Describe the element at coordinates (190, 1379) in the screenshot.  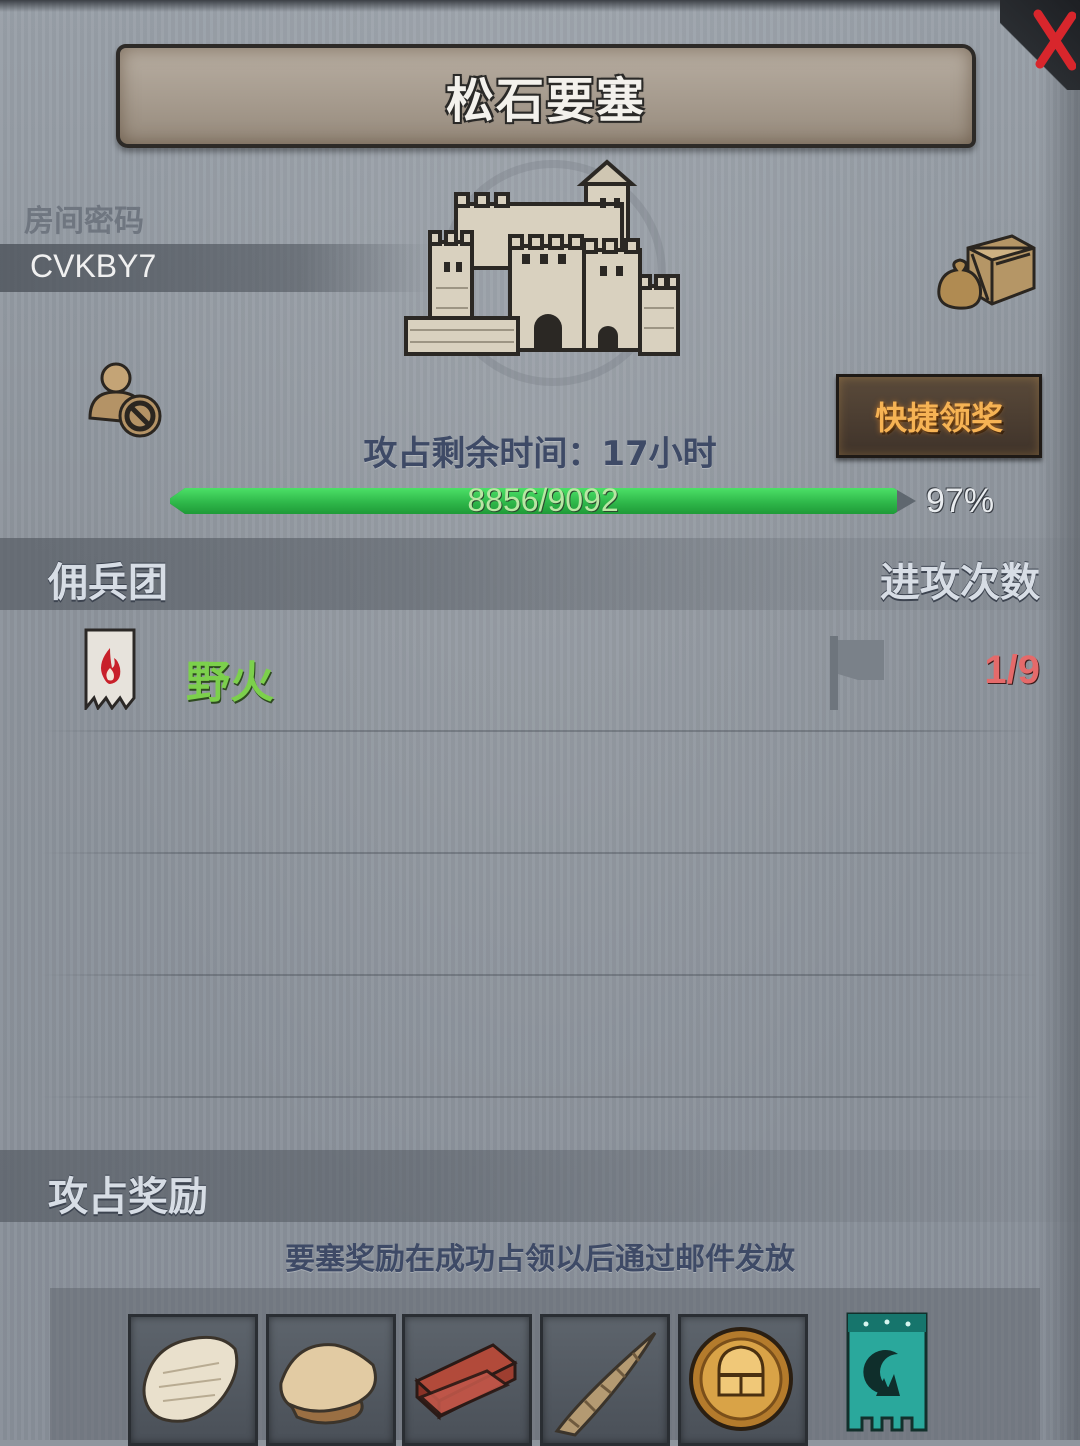
I see `white-fur-pelt-icon` at that location.